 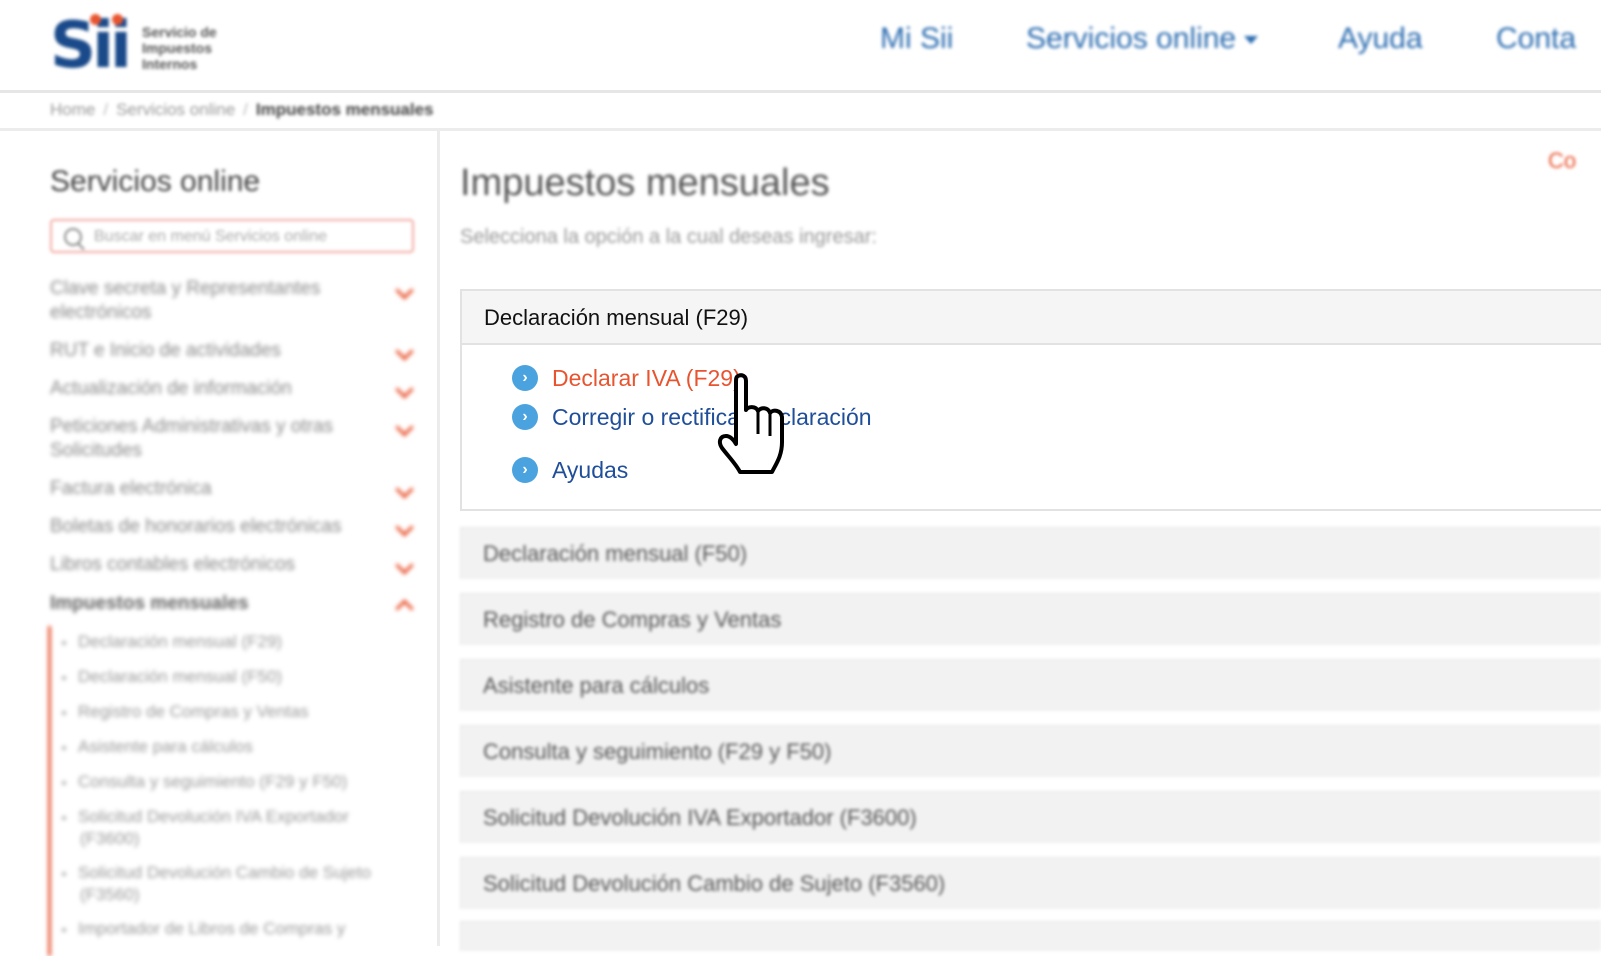 I want to click on sidebar-item-actualizacion: Actualización de información, so click(x=210, y=389).